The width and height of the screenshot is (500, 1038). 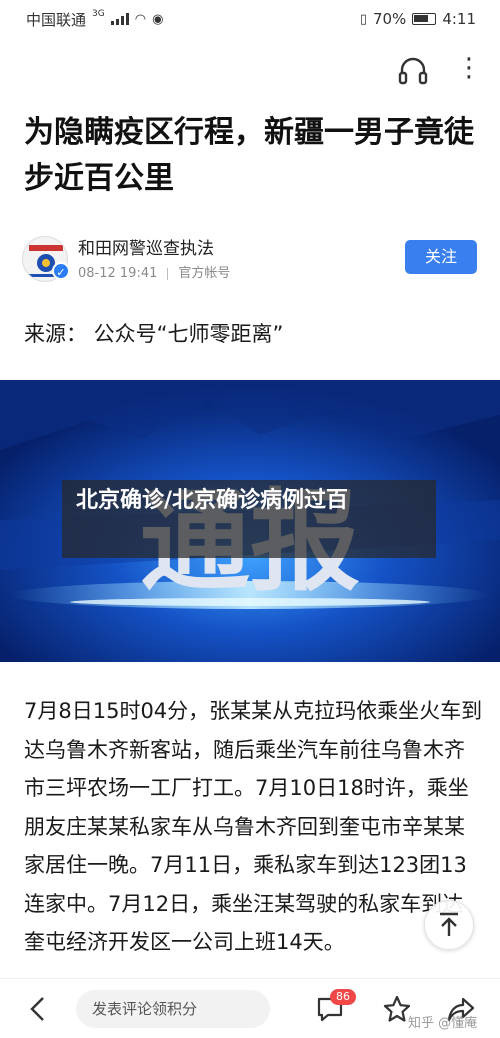 I want to click on author-meta: 08-12 19:41 官方帐号, so click(x=154, y=271).